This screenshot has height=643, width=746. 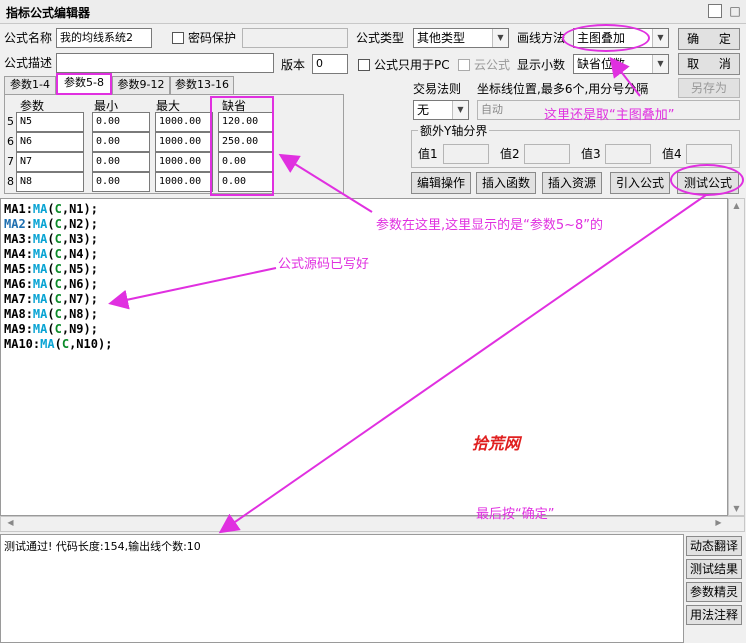 What do you see at coordinates (15, 254) in the screenshot?
I see `code-var-name: MA4` at bounding box center [15, 254].